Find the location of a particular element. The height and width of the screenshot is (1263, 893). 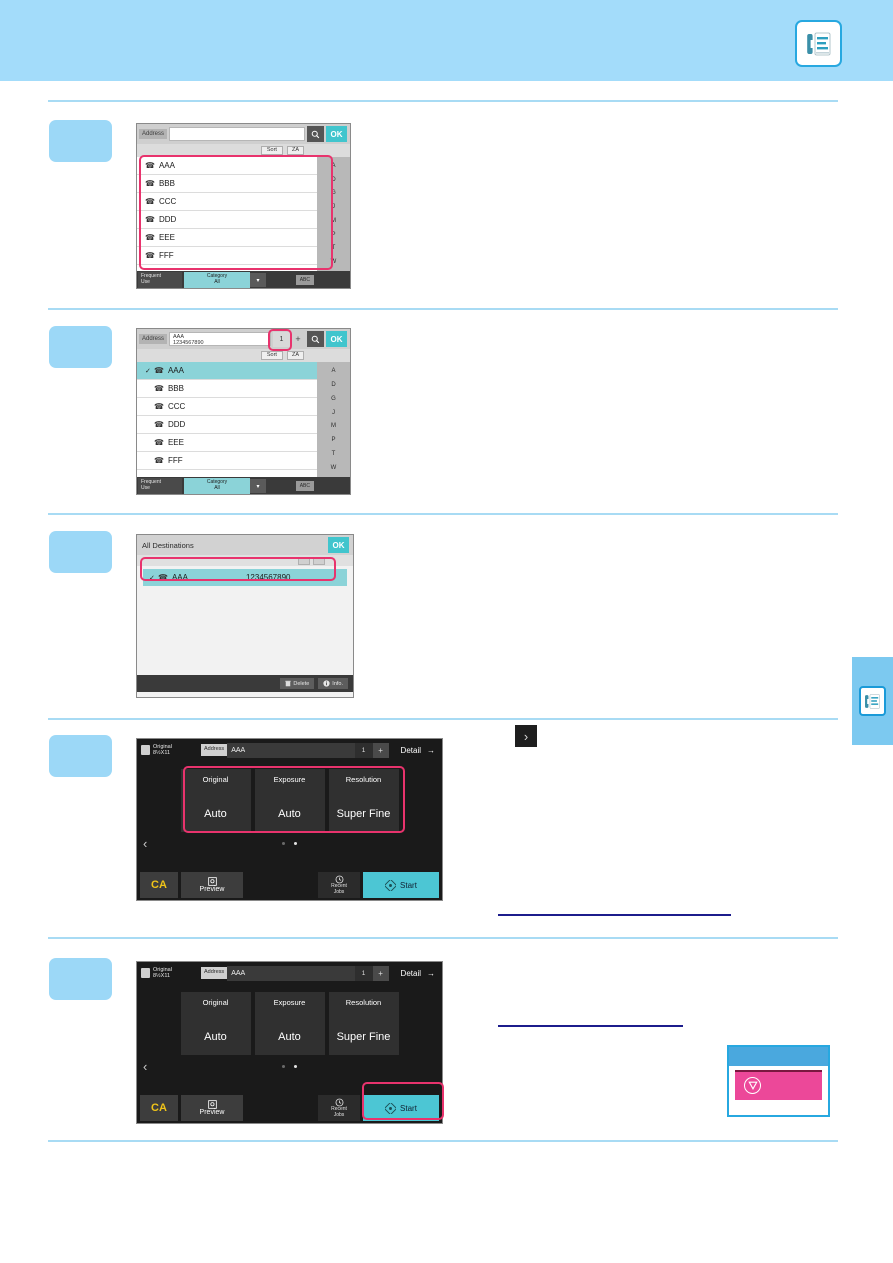

address-input: AAA 1234567890 is located at coordinates (220, 339).